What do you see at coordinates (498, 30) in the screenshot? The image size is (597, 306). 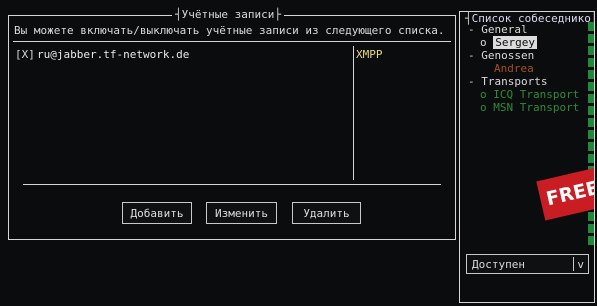 I see `group-general: - General` at bounding box center [498, 30].